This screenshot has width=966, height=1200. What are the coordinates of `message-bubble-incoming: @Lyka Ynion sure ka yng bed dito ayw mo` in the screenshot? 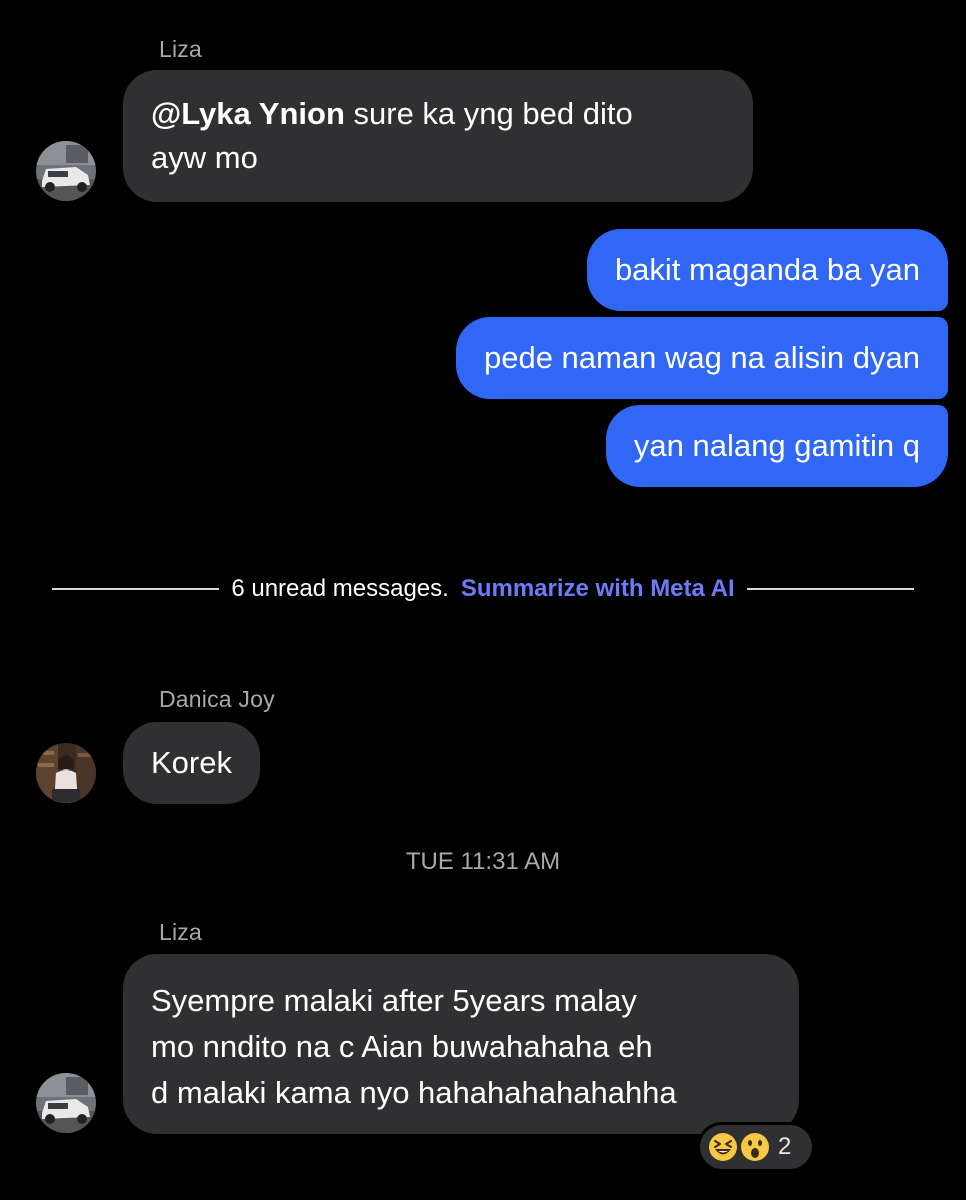 It's located at (438, 136).